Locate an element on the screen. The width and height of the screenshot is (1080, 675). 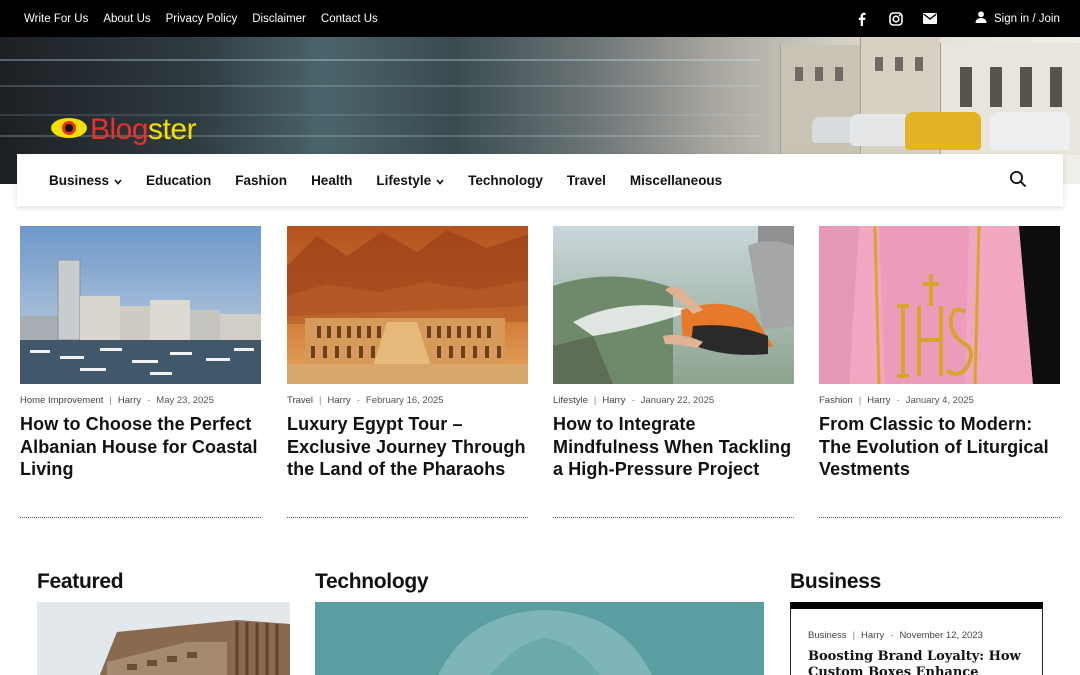
top-link-disclaimer: Disclaimer is located at coordinates (279, 19).